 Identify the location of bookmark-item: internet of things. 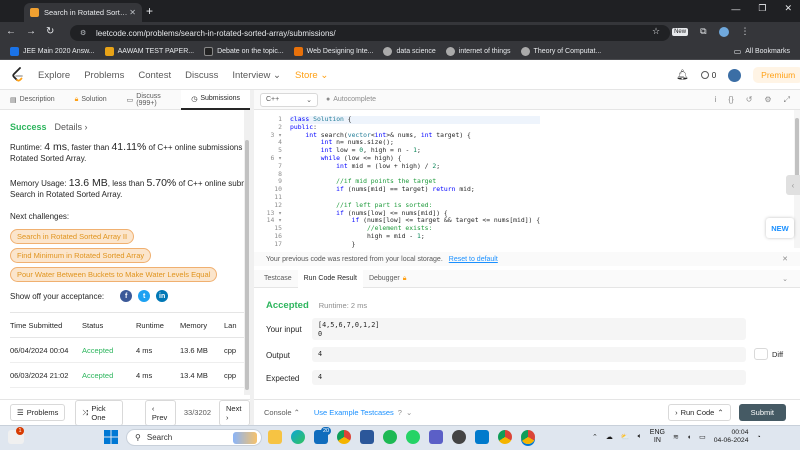
(478, 51).